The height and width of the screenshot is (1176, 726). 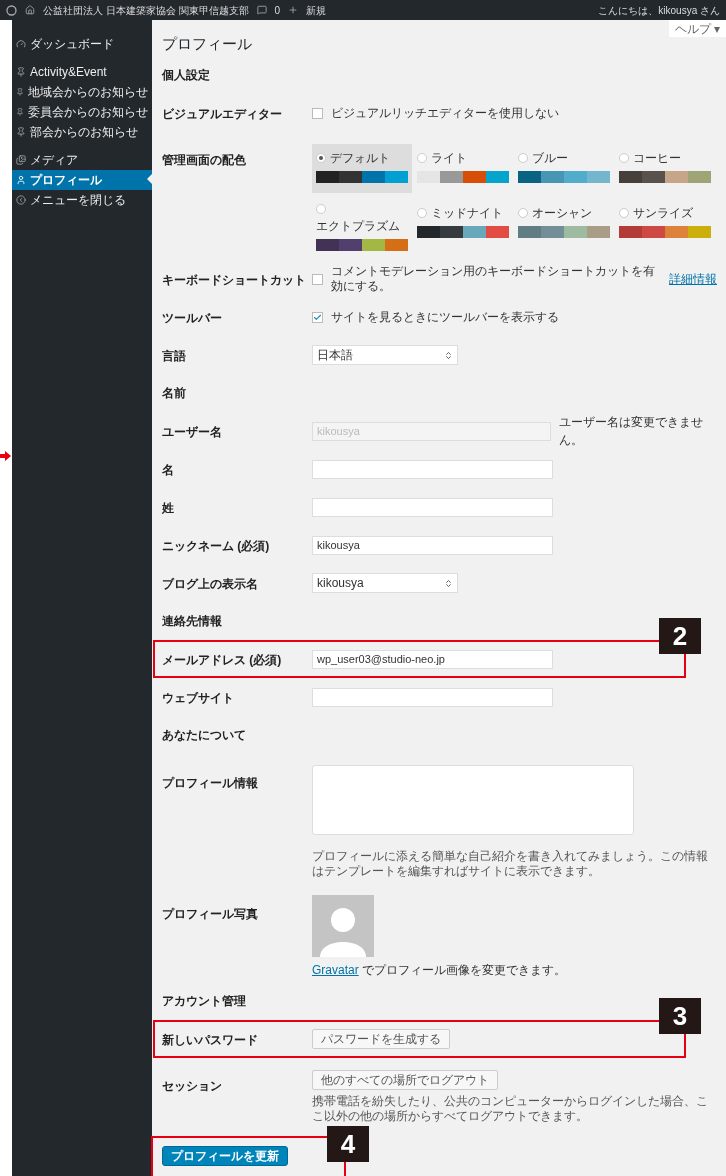 I want to click on help-tab: ヘルプ ▾, so click(x=697, y=28).